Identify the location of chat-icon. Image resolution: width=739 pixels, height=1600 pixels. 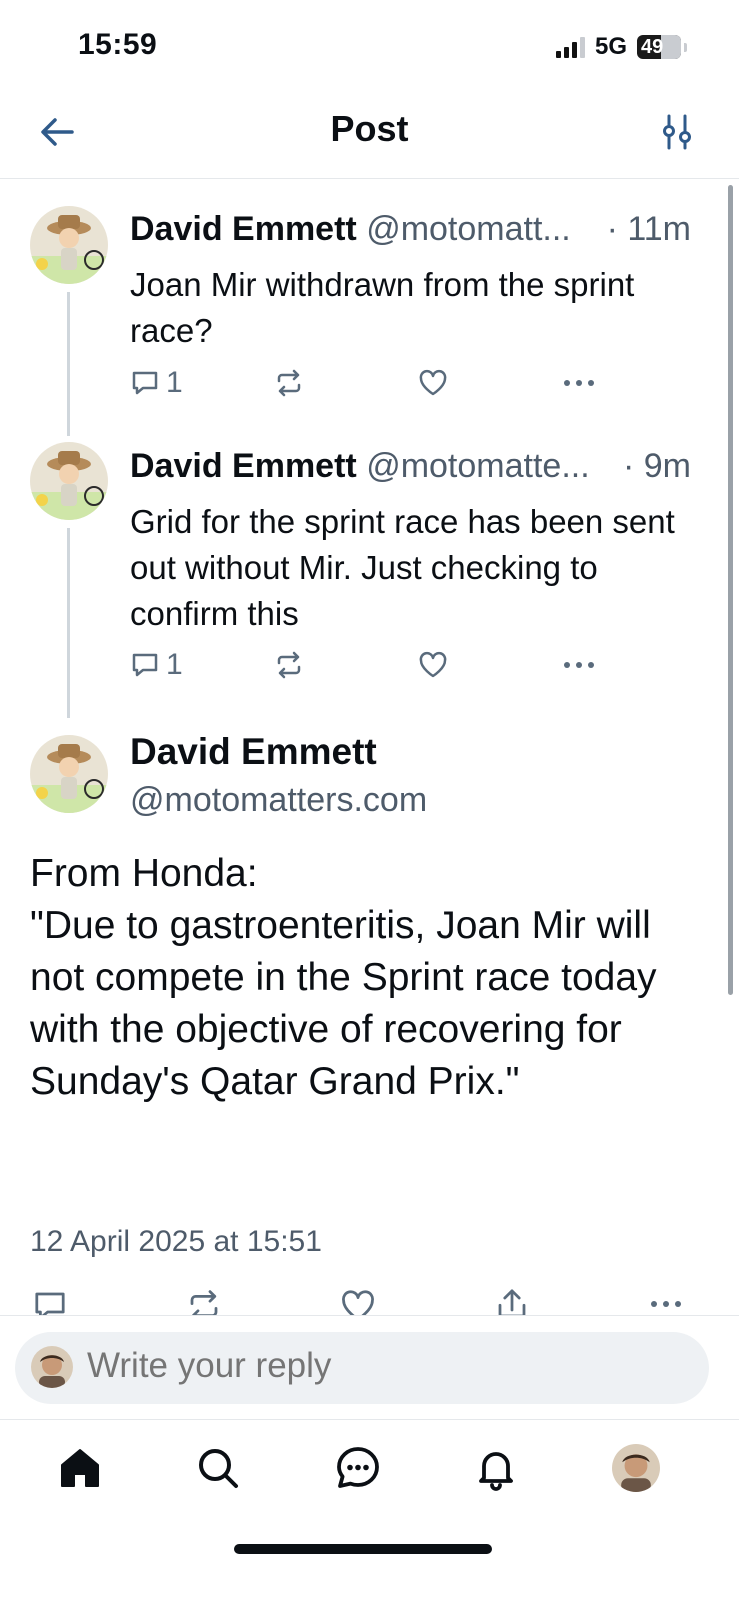
(358, 1467).